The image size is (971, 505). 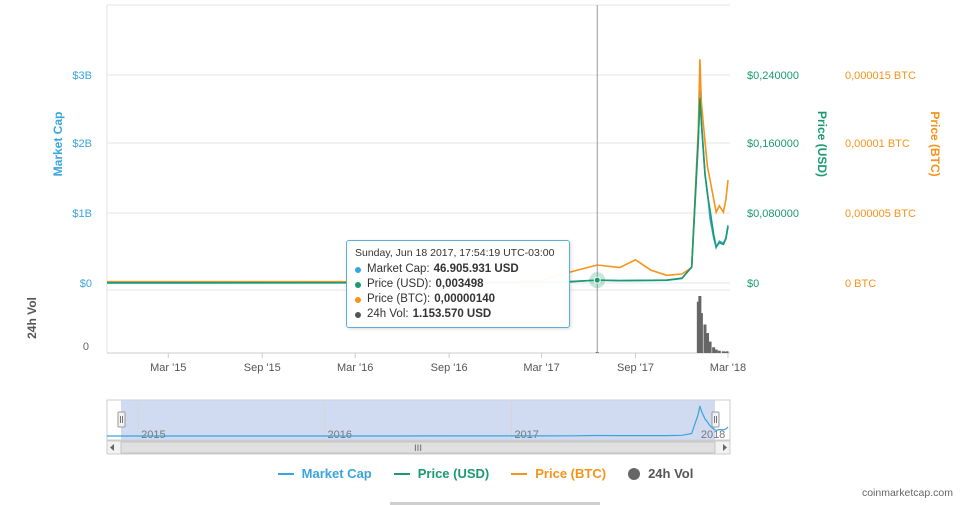 What do you see at coordinates (877, 144) in the screenshot?
I see `price-btc-tick-label: 0,00001 BTC` at bounding box center [877, 144].